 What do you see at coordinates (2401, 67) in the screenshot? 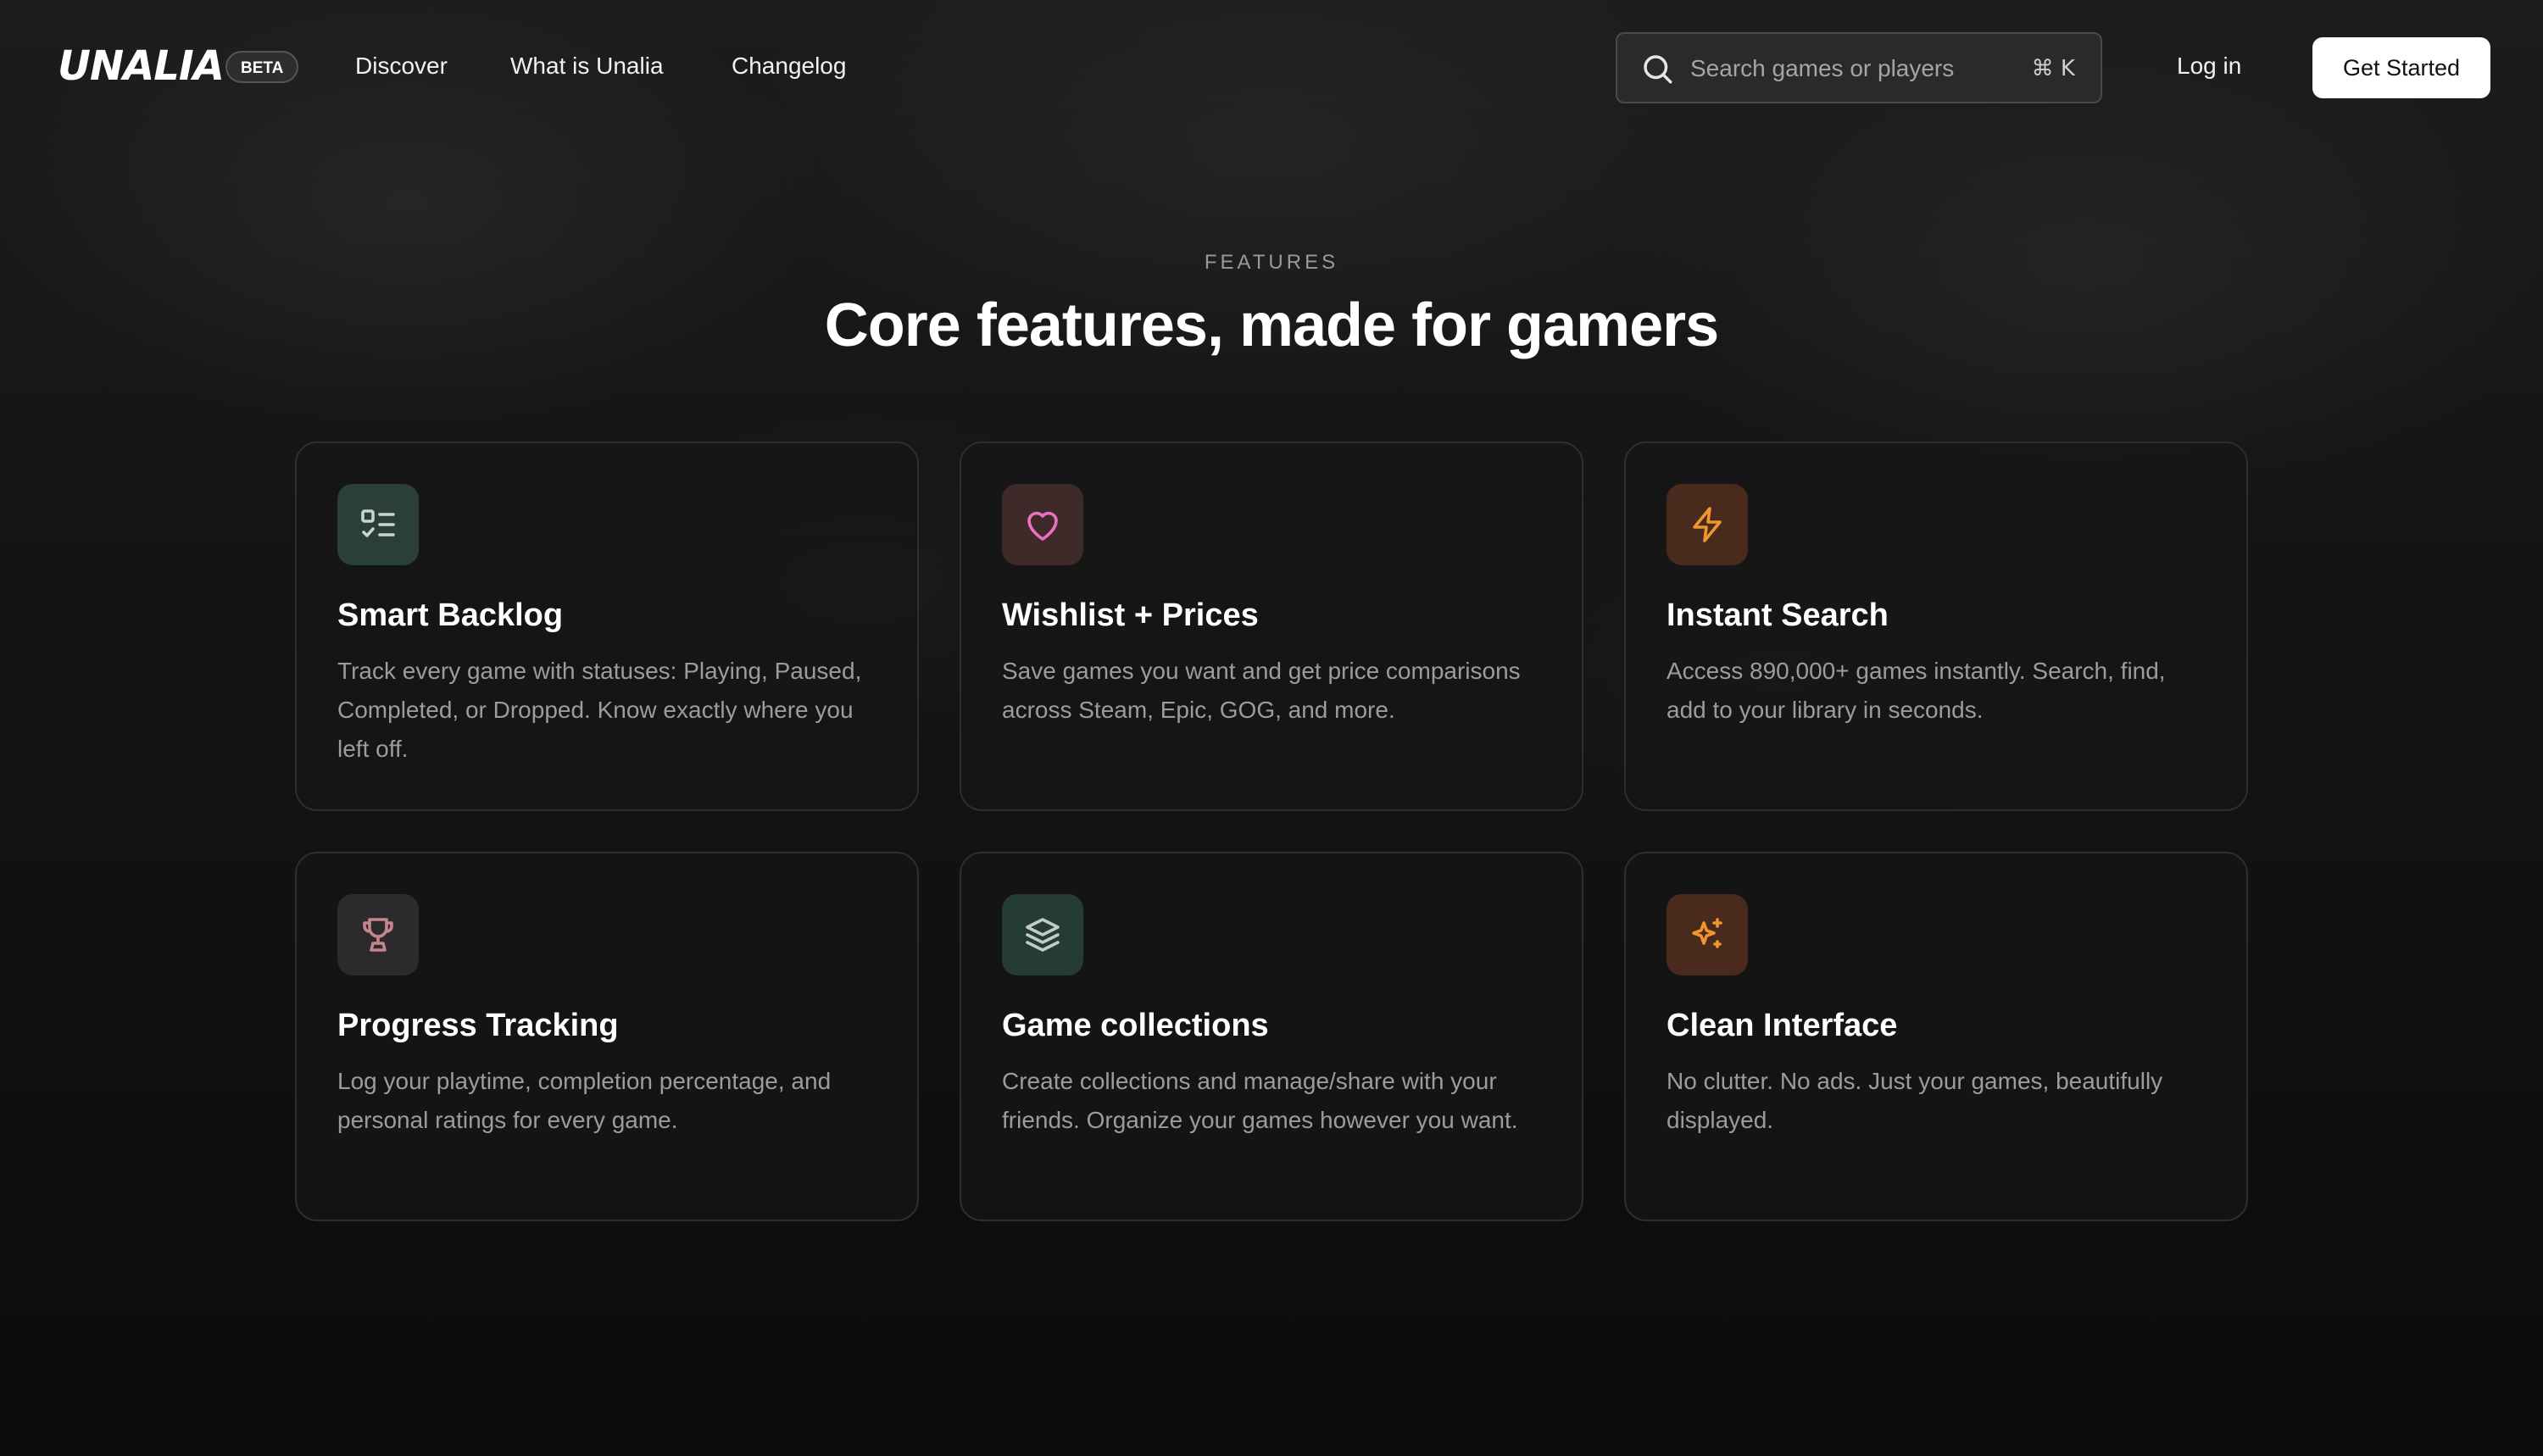
I see `get-started-button: Get Started` at bounding box center [2401, 67].